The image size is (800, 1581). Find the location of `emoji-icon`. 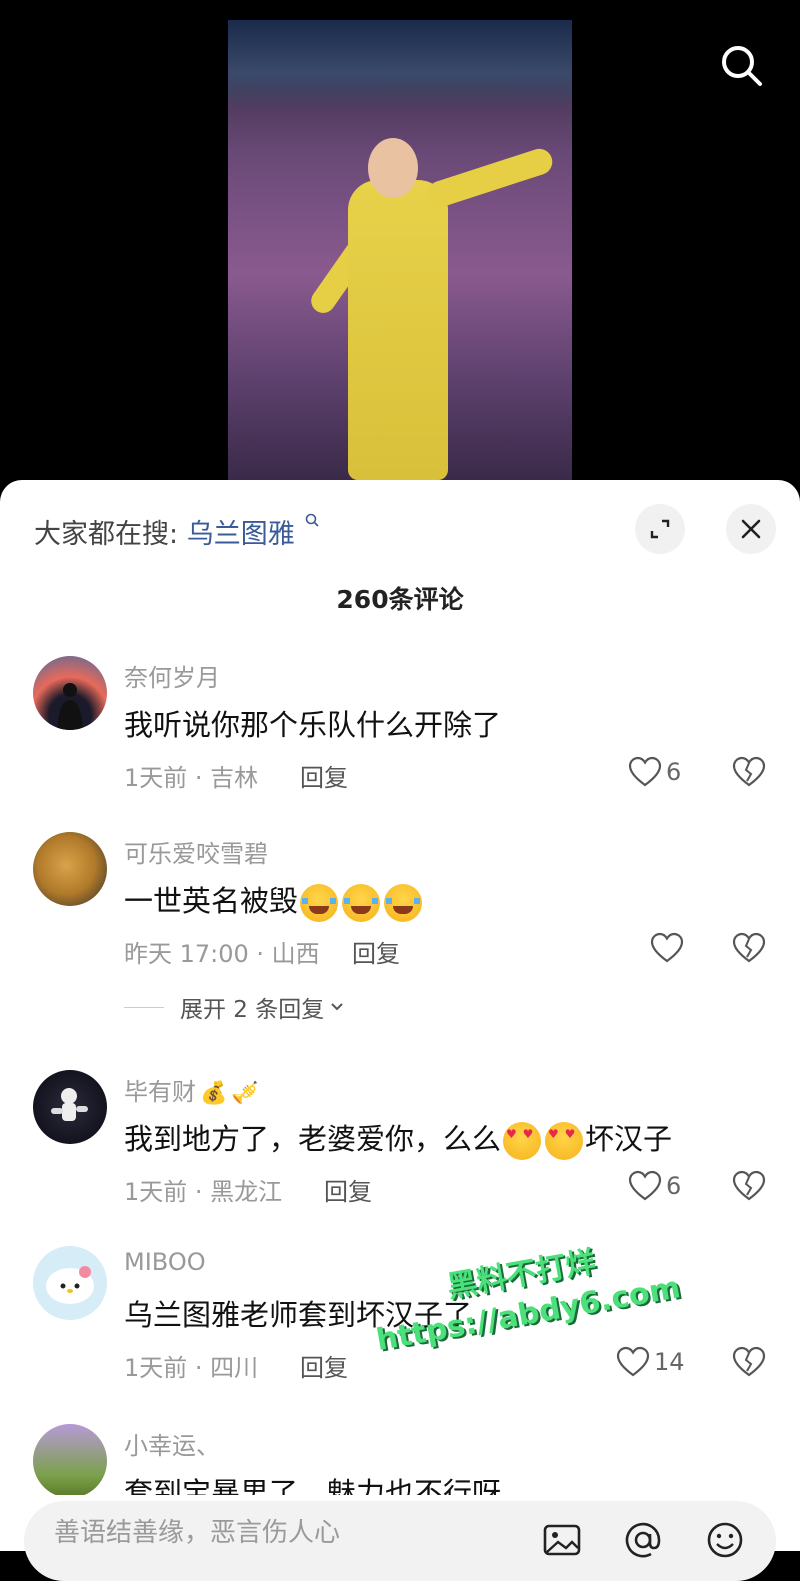

emoji-icon is located at coordinates (725, 1540).